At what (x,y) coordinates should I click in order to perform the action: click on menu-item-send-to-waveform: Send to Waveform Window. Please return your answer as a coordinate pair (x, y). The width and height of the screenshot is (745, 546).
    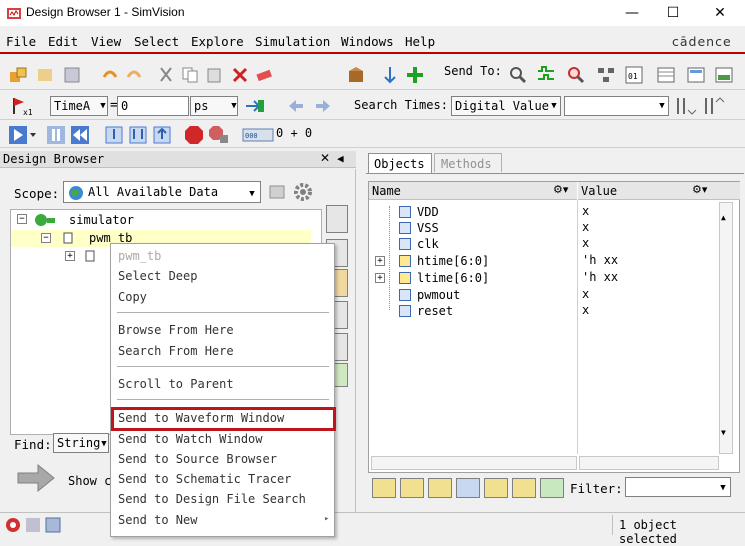
    Looking at the image, I should click on (201, 418).